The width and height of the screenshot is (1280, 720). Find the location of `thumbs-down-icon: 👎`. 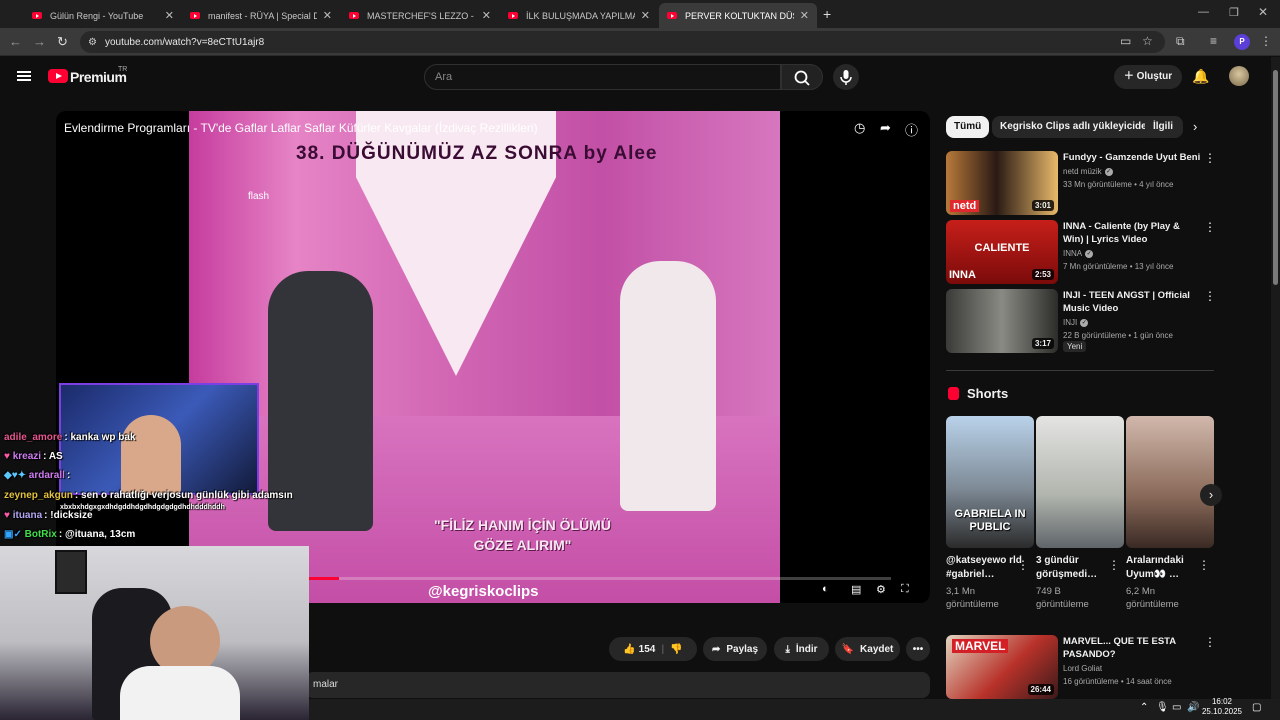

thumbs-down-icon: 👎 is located at coordinates (676, 649).